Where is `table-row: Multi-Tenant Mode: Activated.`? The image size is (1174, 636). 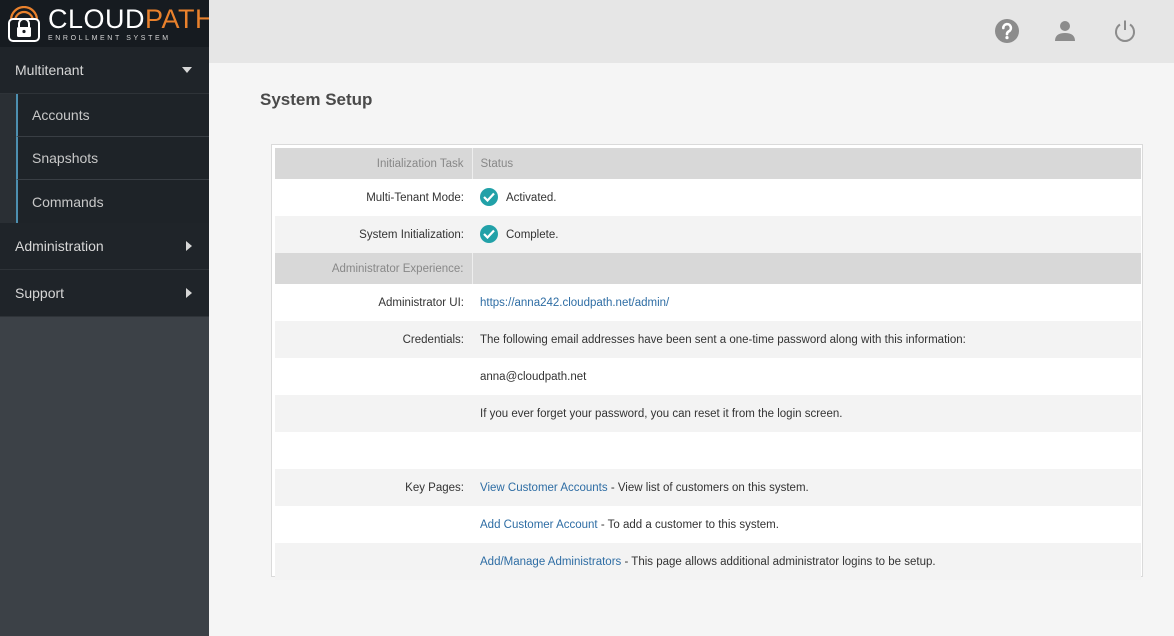
table-row: Multi-Tenant Mode: Activated. is located at coordinates (708, 197).